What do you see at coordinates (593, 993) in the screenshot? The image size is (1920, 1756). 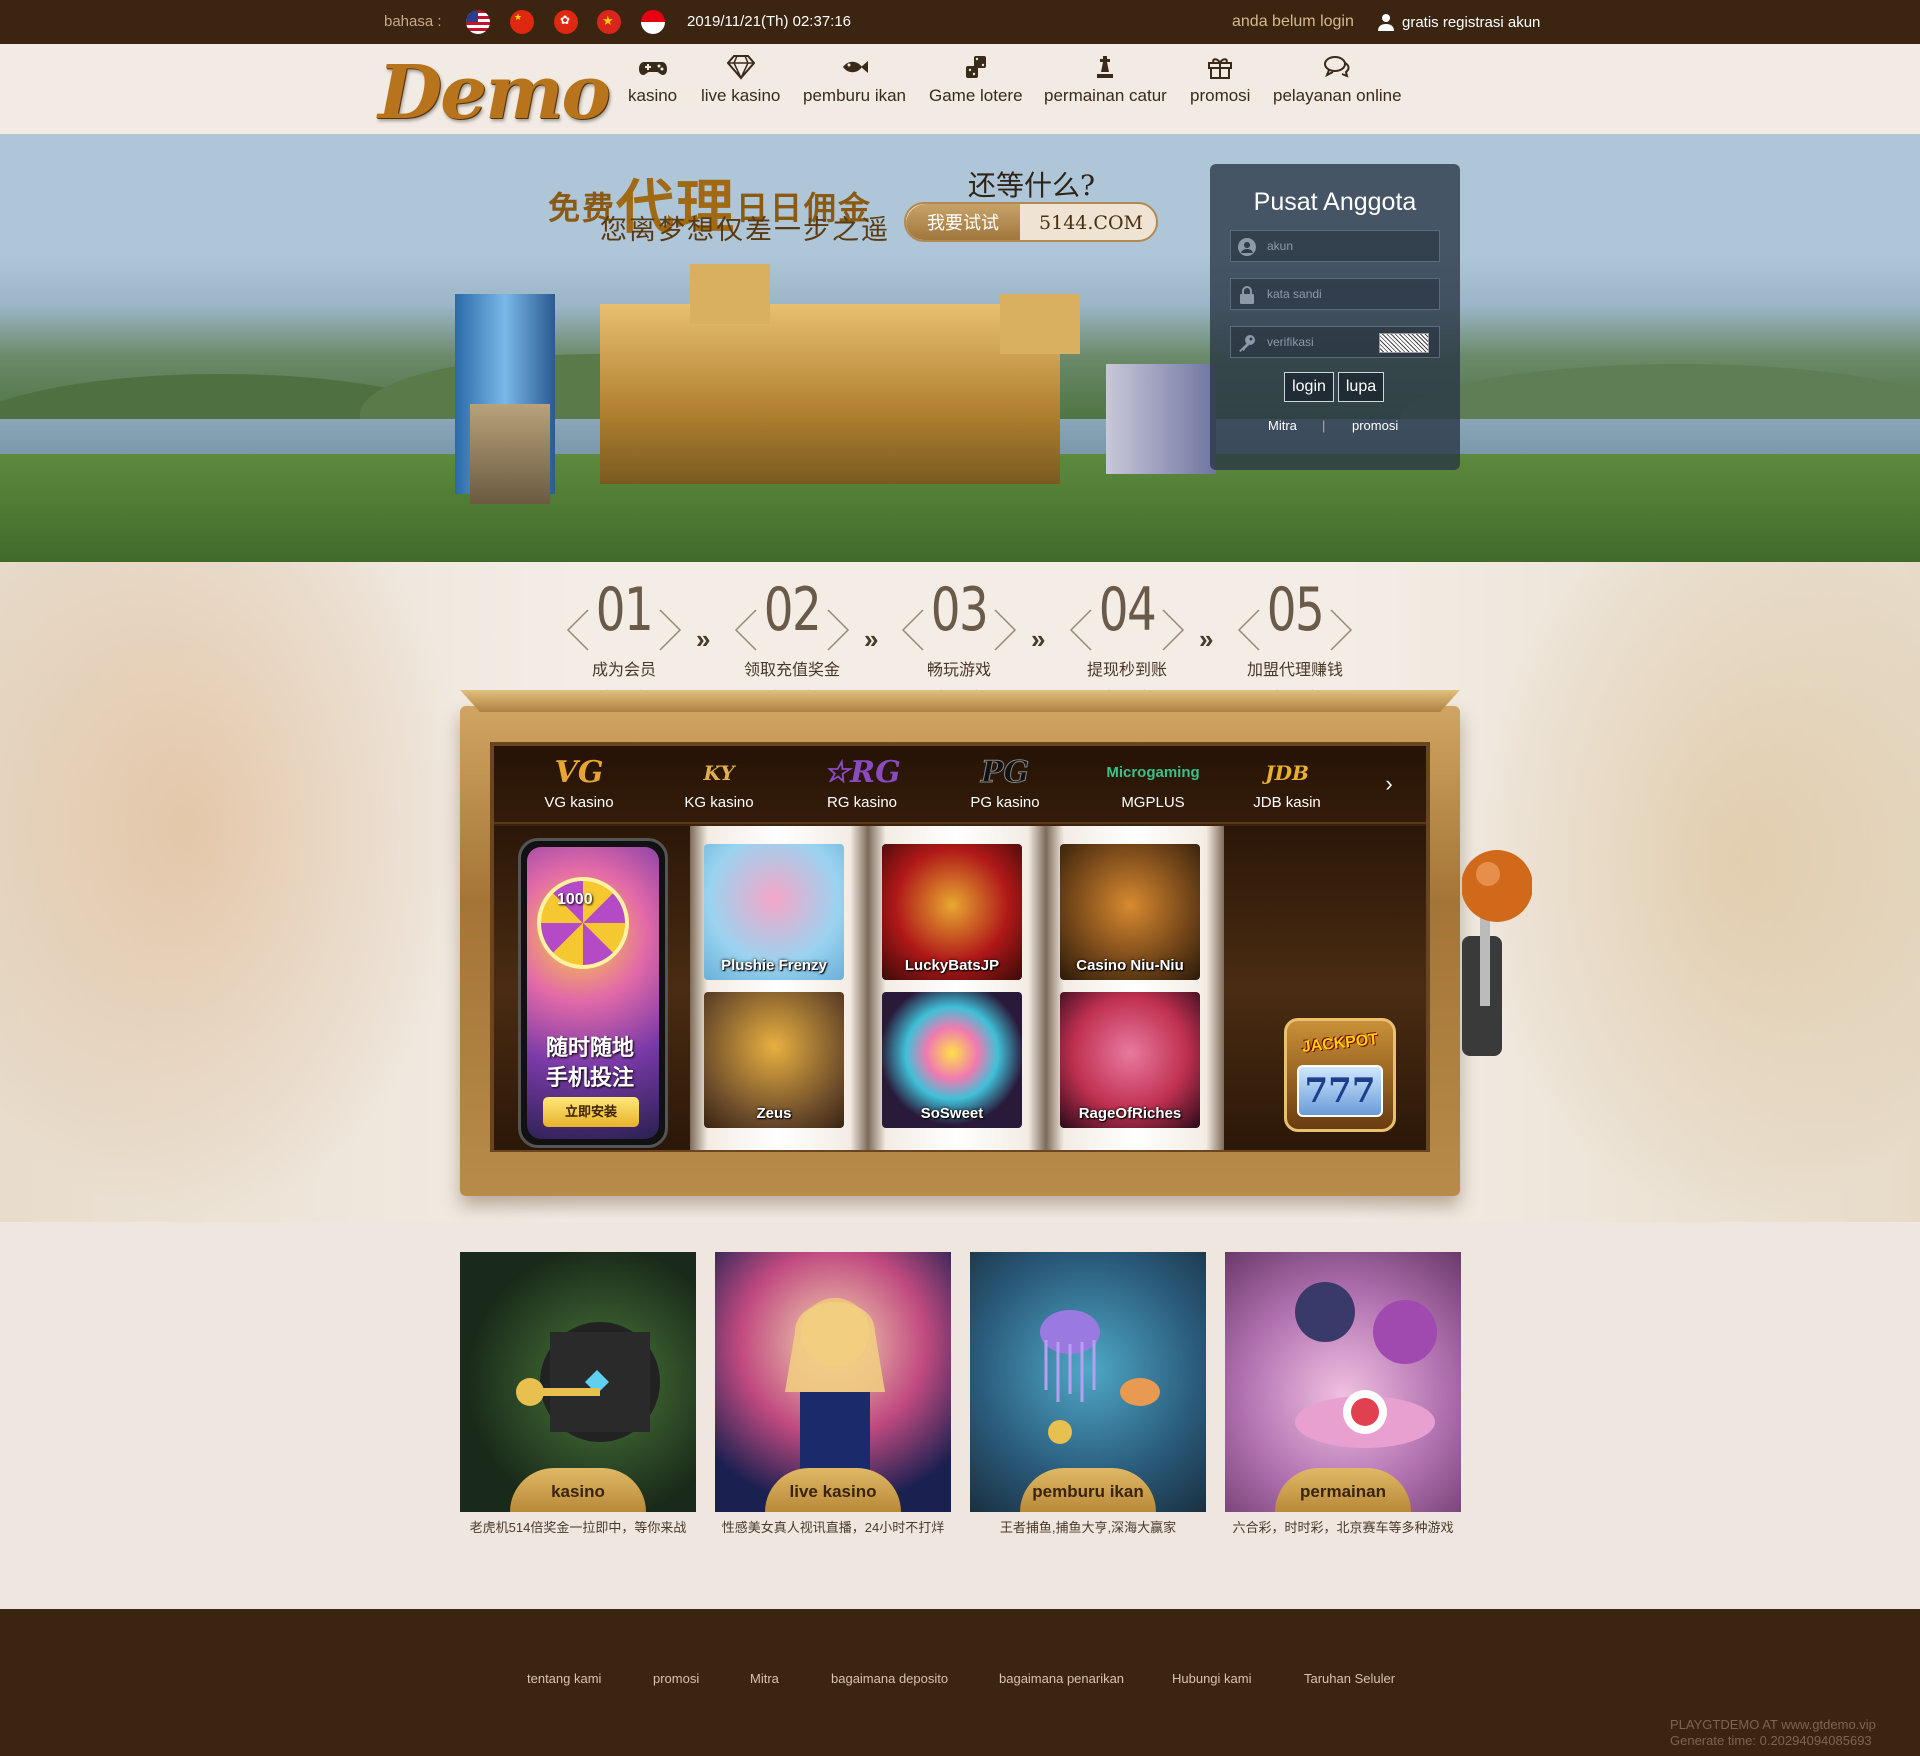 I see `mobile-promo-phone: 1000 随时随地 手机投注 立即安装` at bounding box center [593, 993].